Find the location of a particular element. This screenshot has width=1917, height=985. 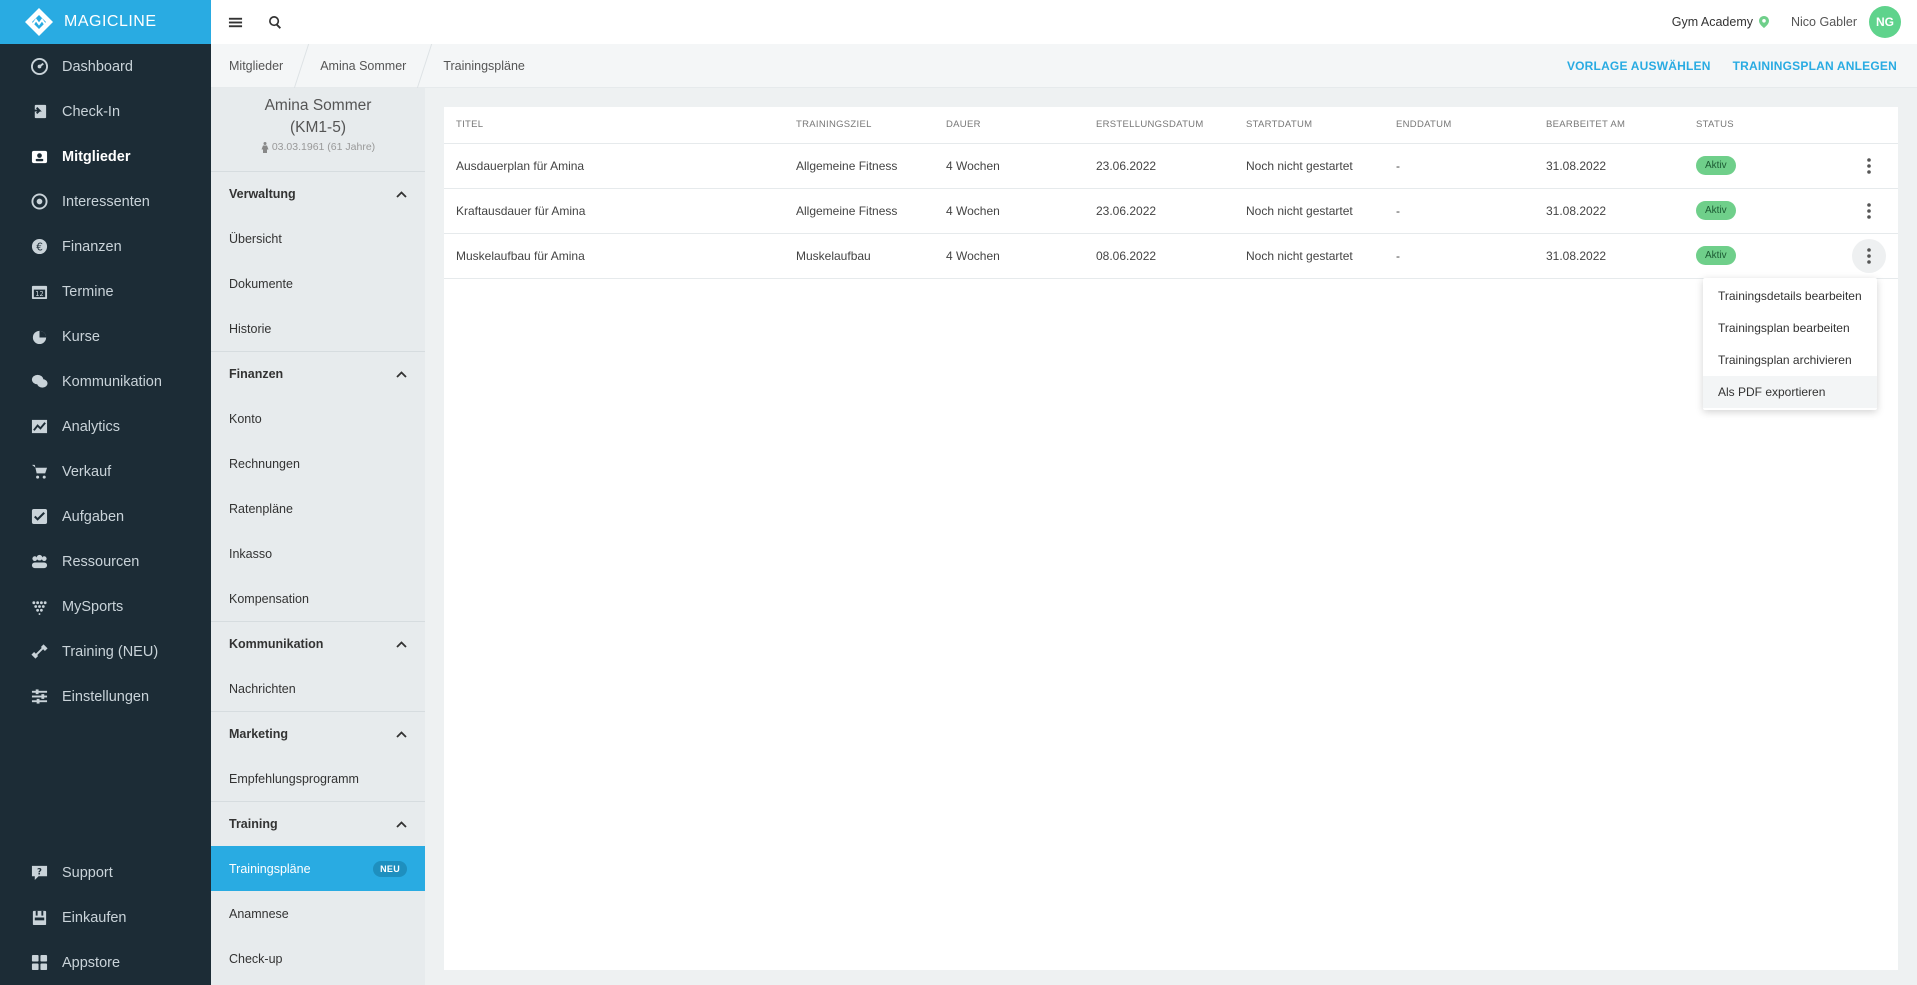

nav-item-aufgaben: Aufgaben is located at coordinates (105, 516).